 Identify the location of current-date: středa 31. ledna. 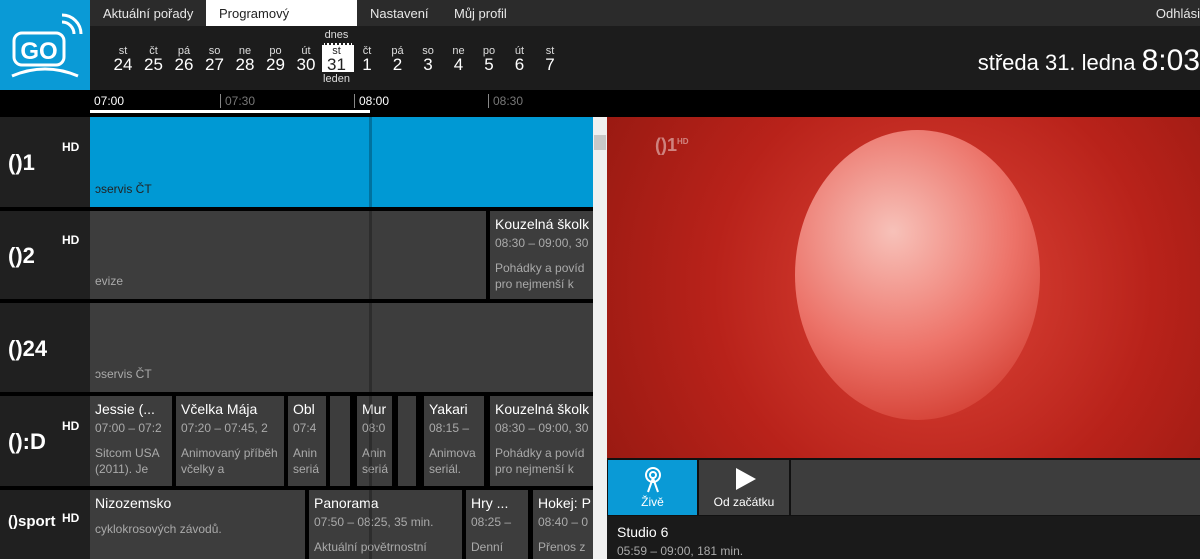
(1056, 62).